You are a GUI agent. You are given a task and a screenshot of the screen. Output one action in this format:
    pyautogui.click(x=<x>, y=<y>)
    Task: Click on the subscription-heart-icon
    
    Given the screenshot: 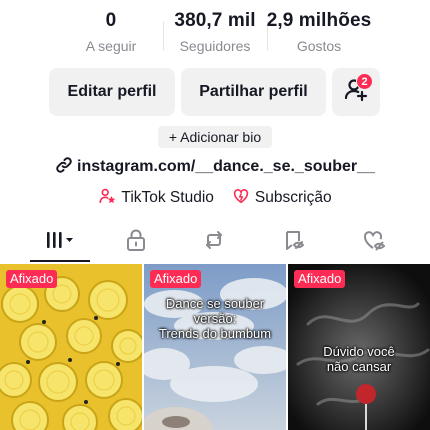 What is the action you would take?
    pyautogui.click(x=241, y=198)
    